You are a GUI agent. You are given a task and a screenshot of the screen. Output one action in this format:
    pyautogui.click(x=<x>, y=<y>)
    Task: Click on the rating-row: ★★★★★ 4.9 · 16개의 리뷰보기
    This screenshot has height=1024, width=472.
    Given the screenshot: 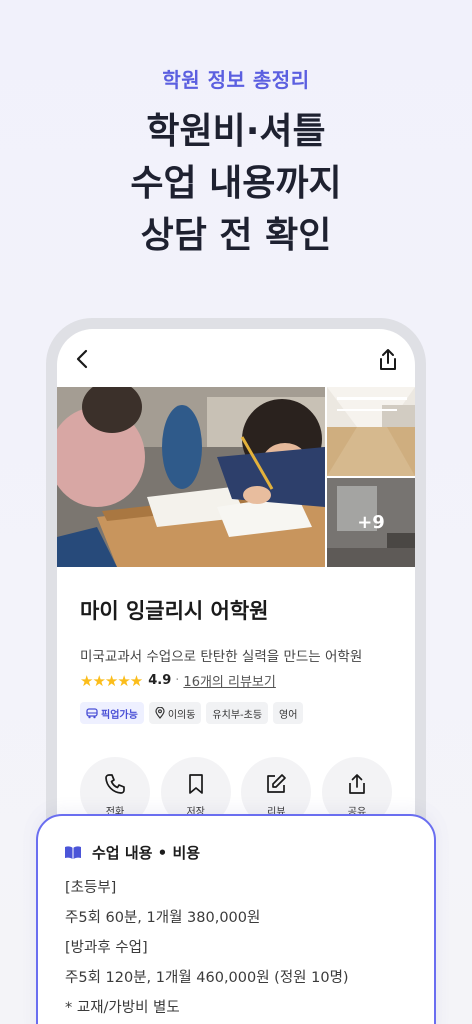 What is the action you would take?
    pyautogui.click(x=178, y=681)
    